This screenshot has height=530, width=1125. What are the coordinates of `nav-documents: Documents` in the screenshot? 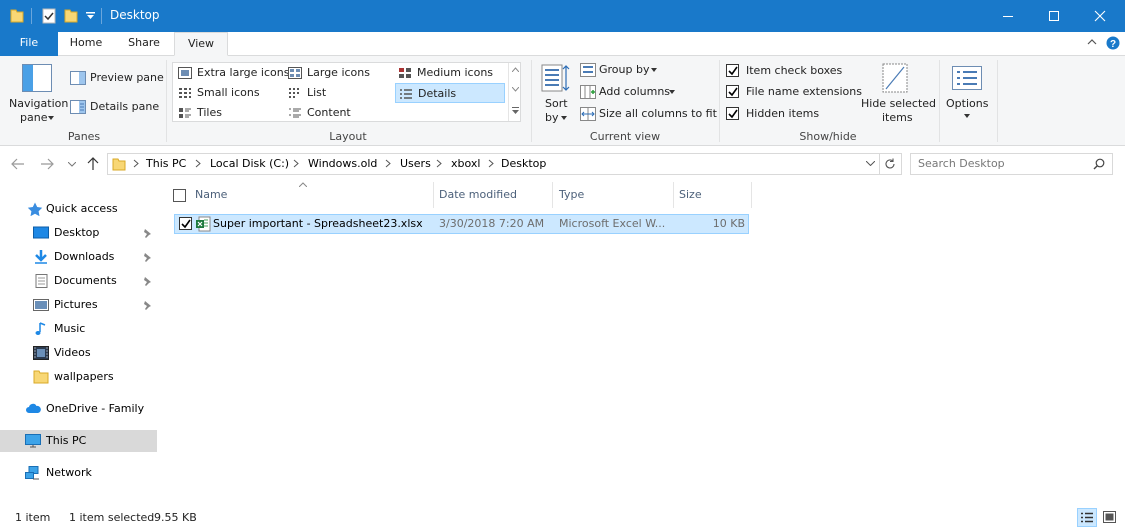 It's located at (78, 281).